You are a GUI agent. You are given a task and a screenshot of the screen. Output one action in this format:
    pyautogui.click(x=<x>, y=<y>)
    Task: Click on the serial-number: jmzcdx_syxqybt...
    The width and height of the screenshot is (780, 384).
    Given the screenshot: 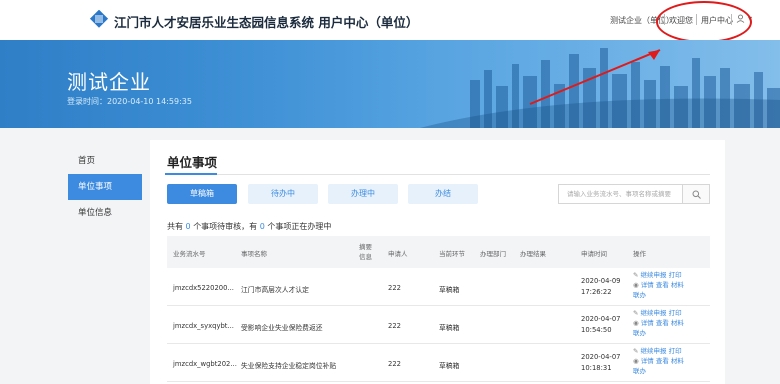 What is the action you would take?
    pyautogui.click(x=203, y=326)
    